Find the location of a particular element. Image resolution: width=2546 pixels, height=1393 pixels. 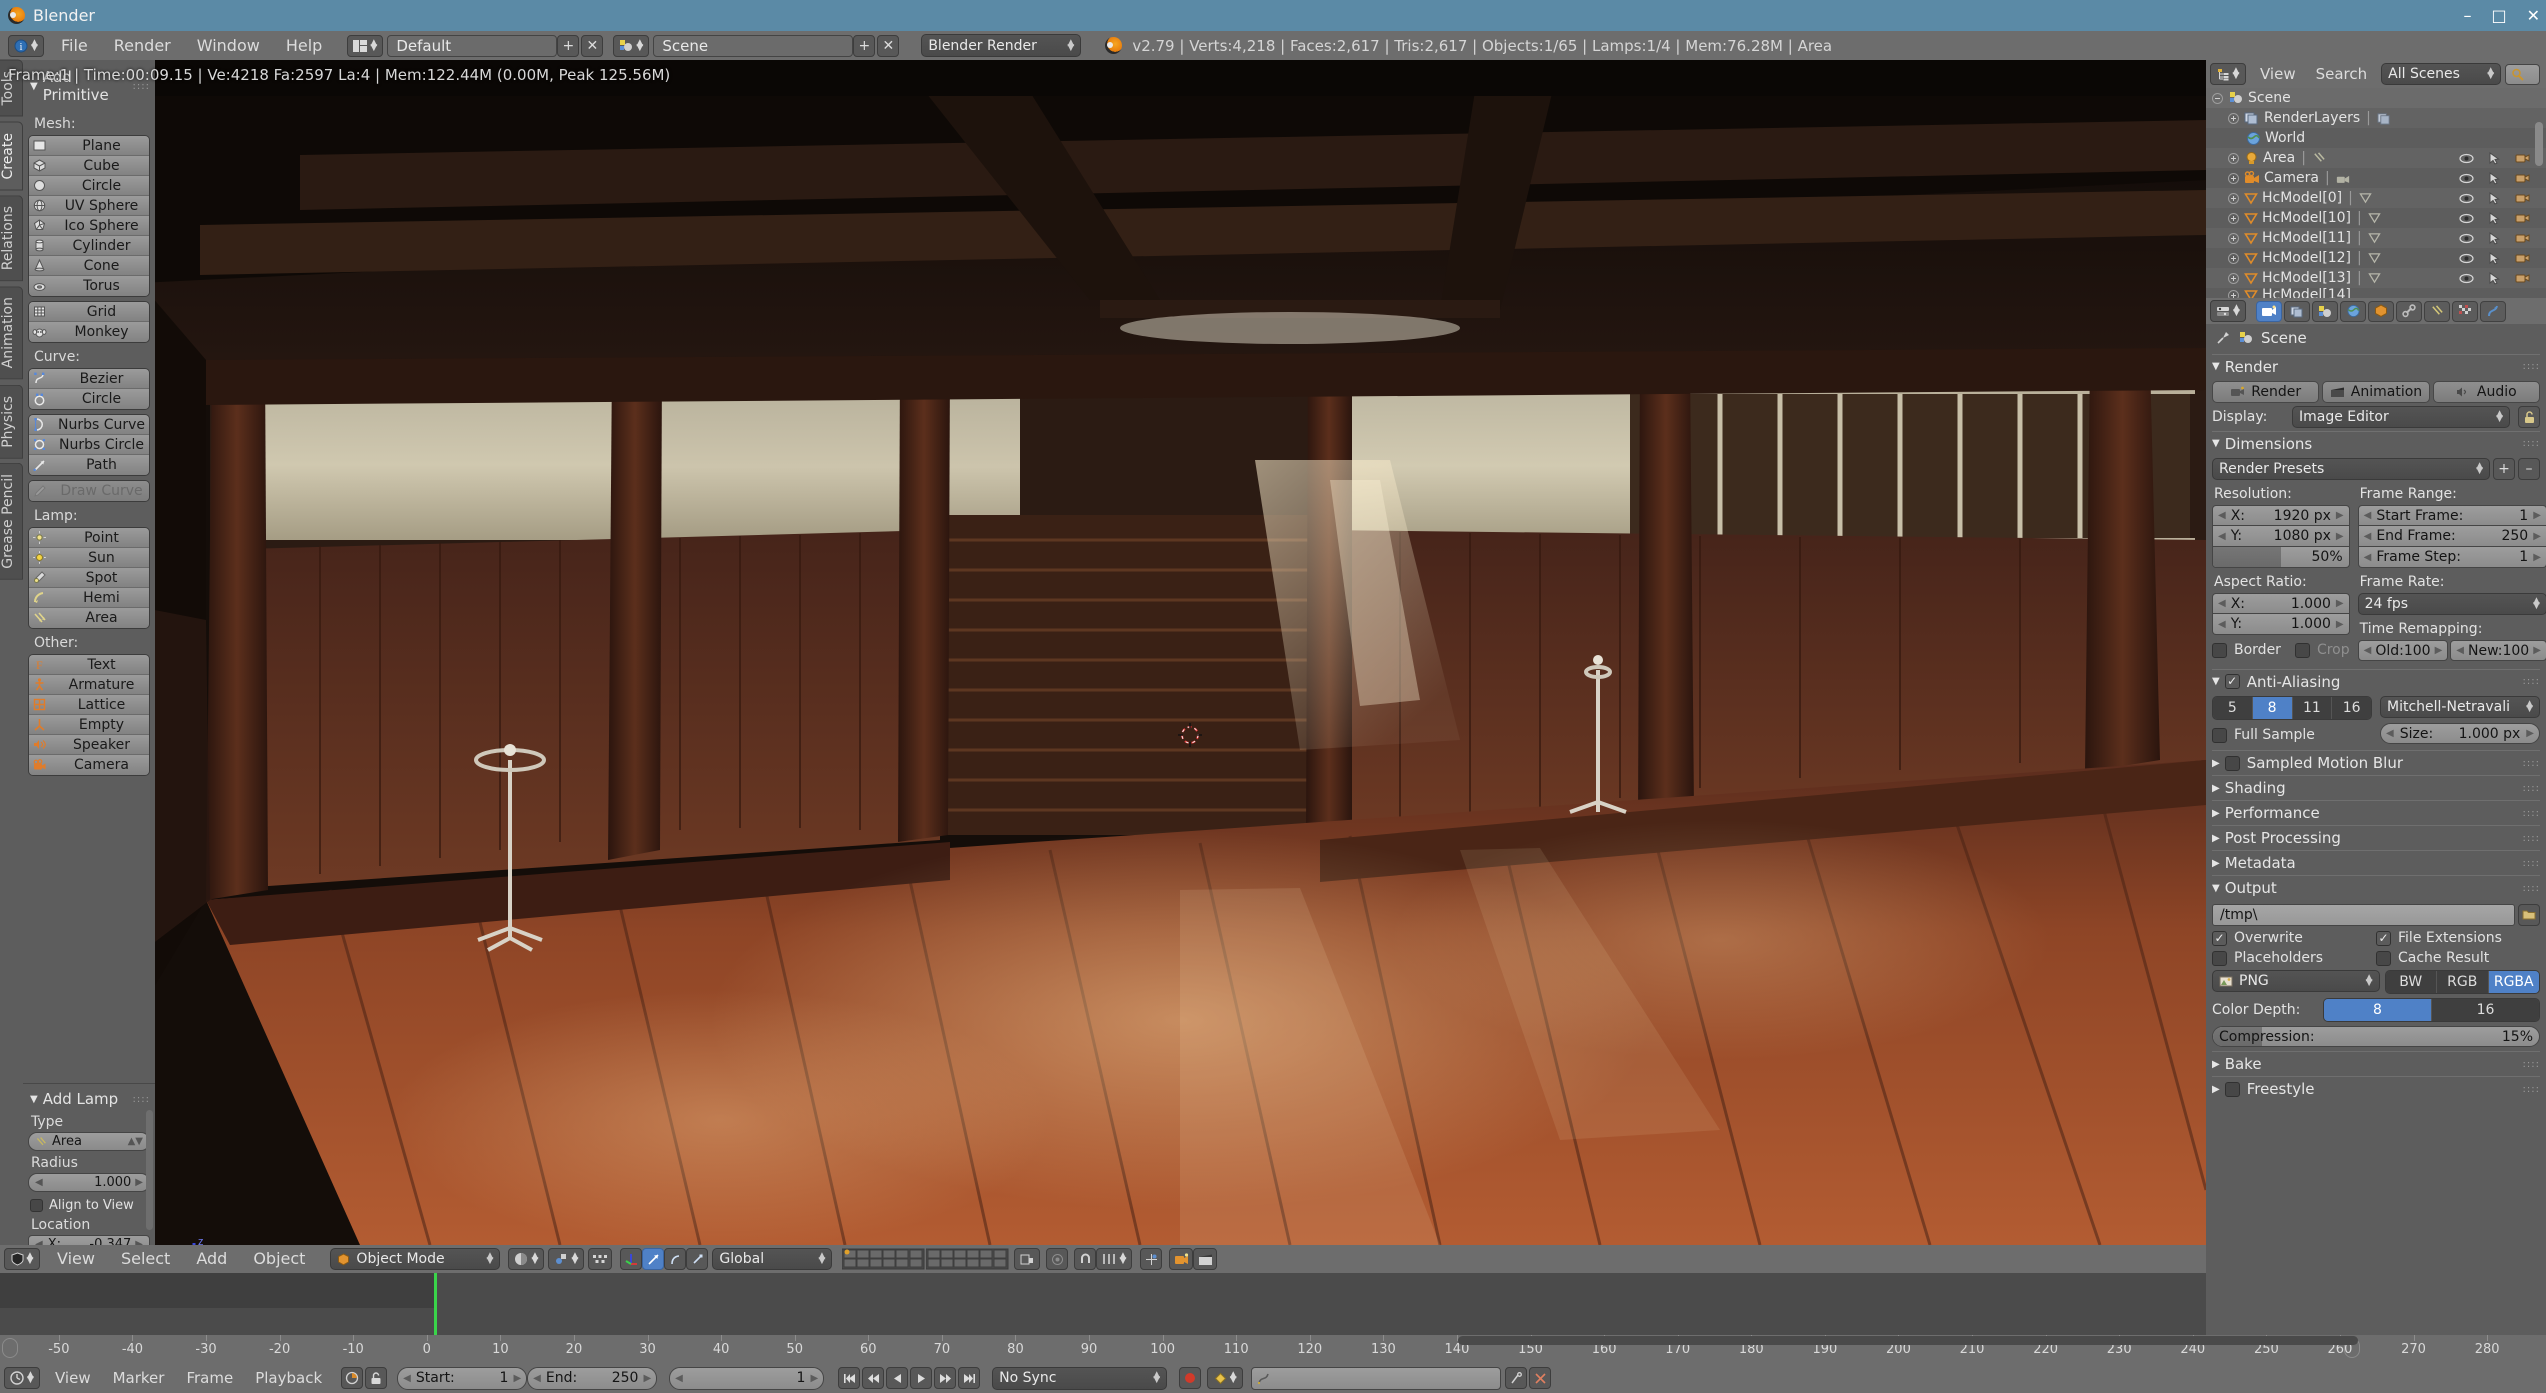

cursor-arrow-icon is located at coordinates (2494, 238).